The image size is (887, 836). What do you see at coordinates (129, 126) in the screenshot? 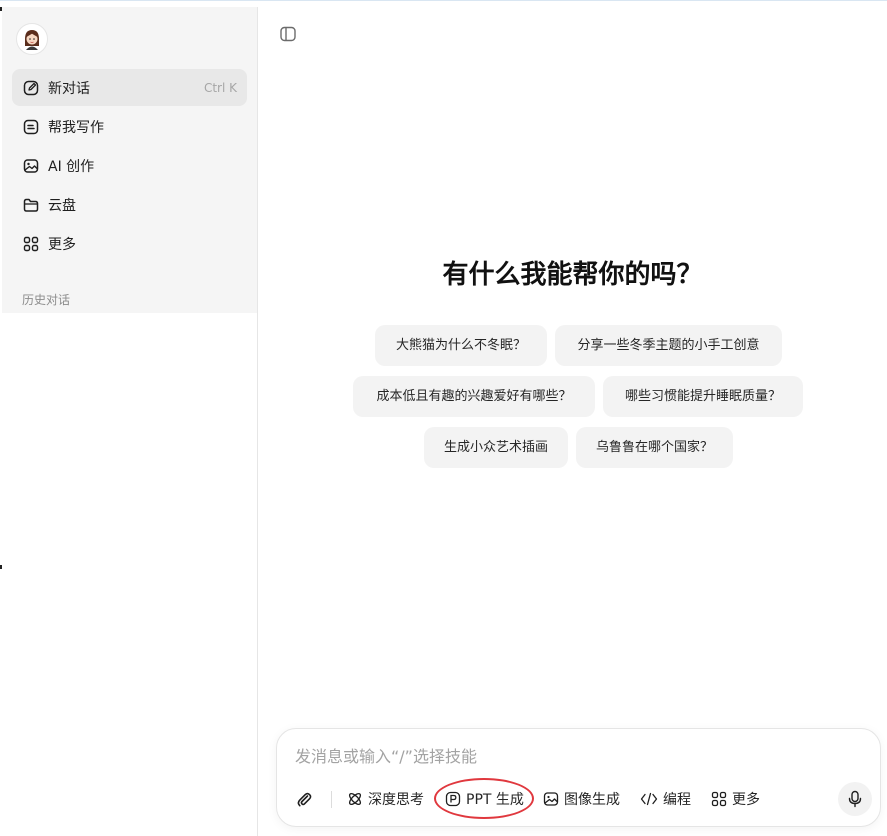
I see `sidebar-item-writing: 帮我写作` at bounding box center [129, 126].